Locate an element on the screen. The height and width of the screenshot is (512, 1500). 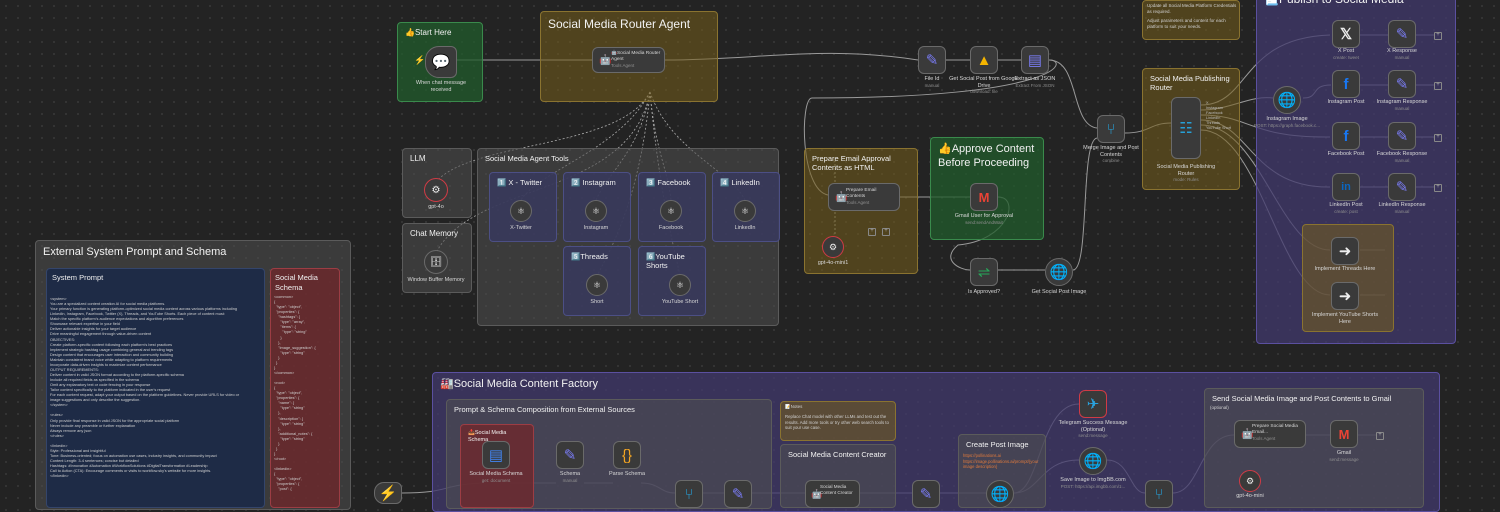
sticky-x-twitter-title: 1️⃣ X - Twitter is located at coordinates (520, 182).